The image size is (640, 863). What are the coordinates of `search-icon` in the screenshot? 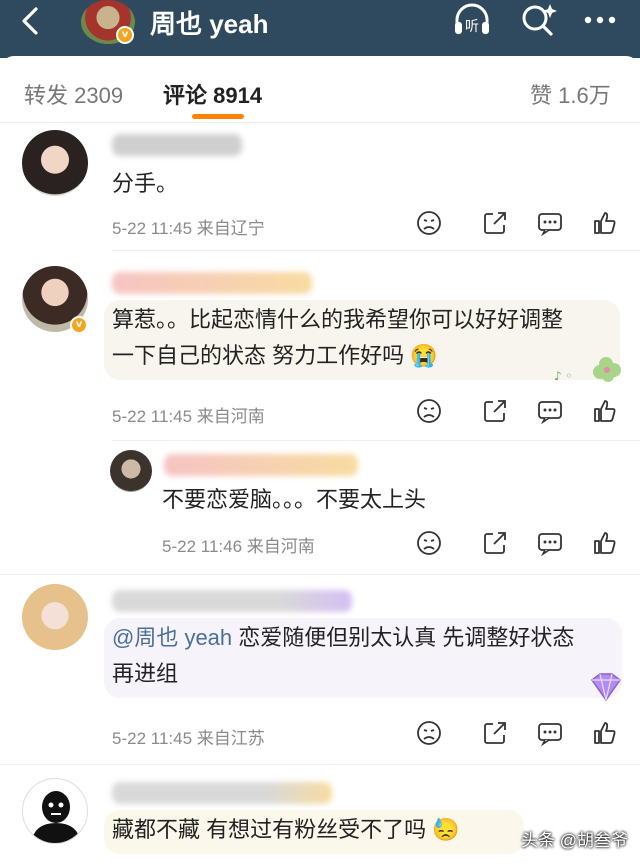 It's located at (538, 20).